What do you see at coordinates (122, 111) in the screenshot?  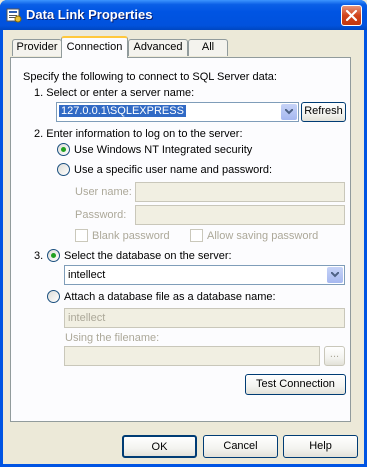 I see `server-name-value: 127.0.0.1\SQLEXPRESS` at bounding box center [122, 111].